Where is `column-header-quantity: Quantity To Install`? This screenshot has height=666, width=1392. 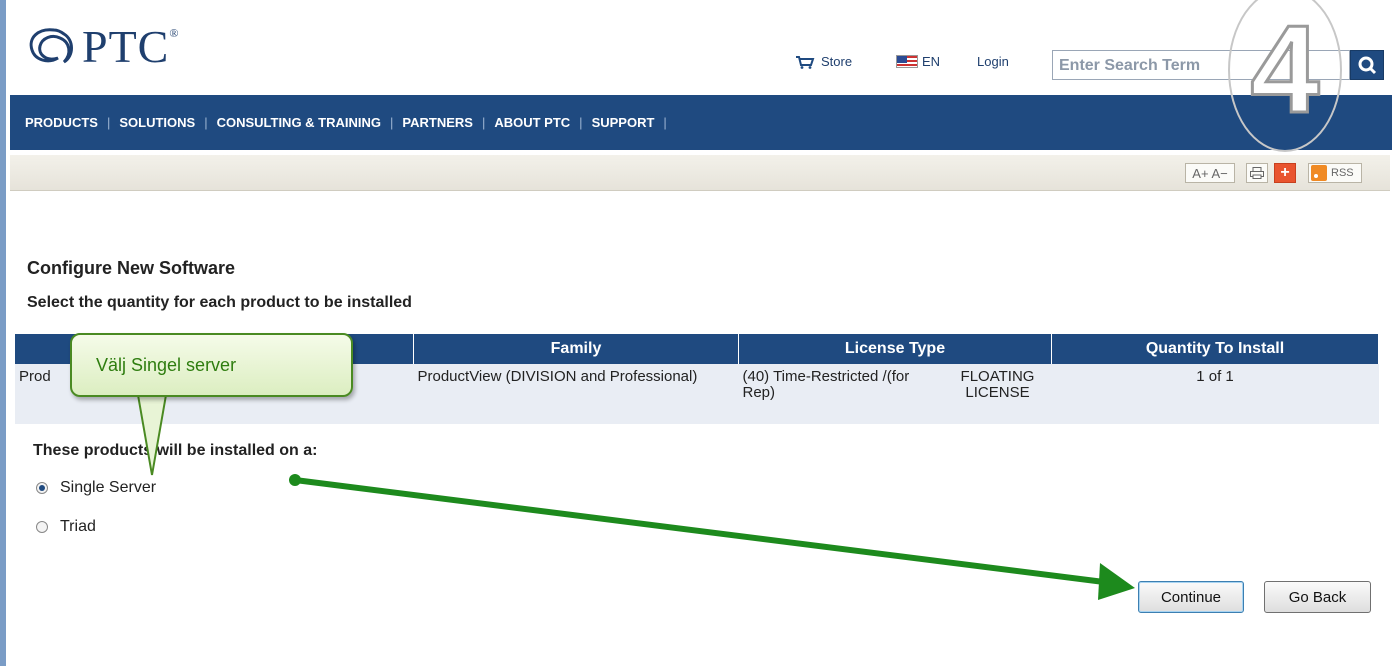 column-header-quantity: Quantity To Install is located at coordinates (1215, 349).